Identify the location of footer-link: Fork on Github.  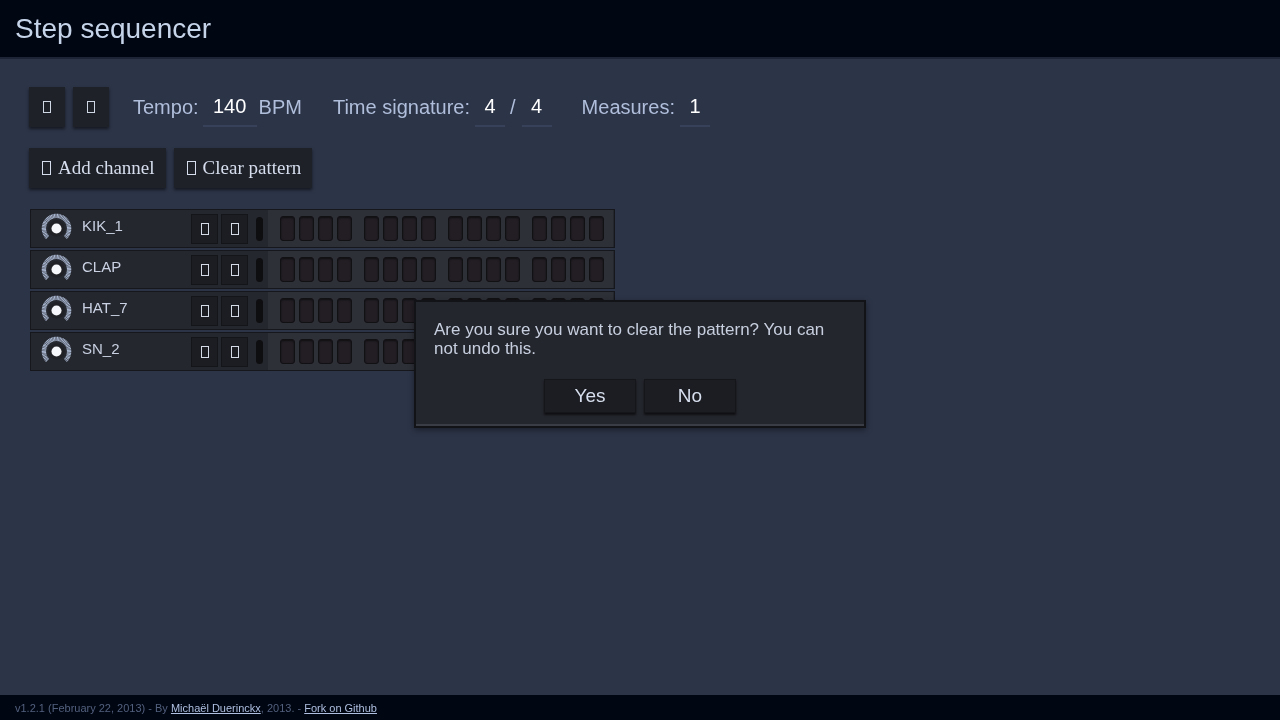
(340, 707).